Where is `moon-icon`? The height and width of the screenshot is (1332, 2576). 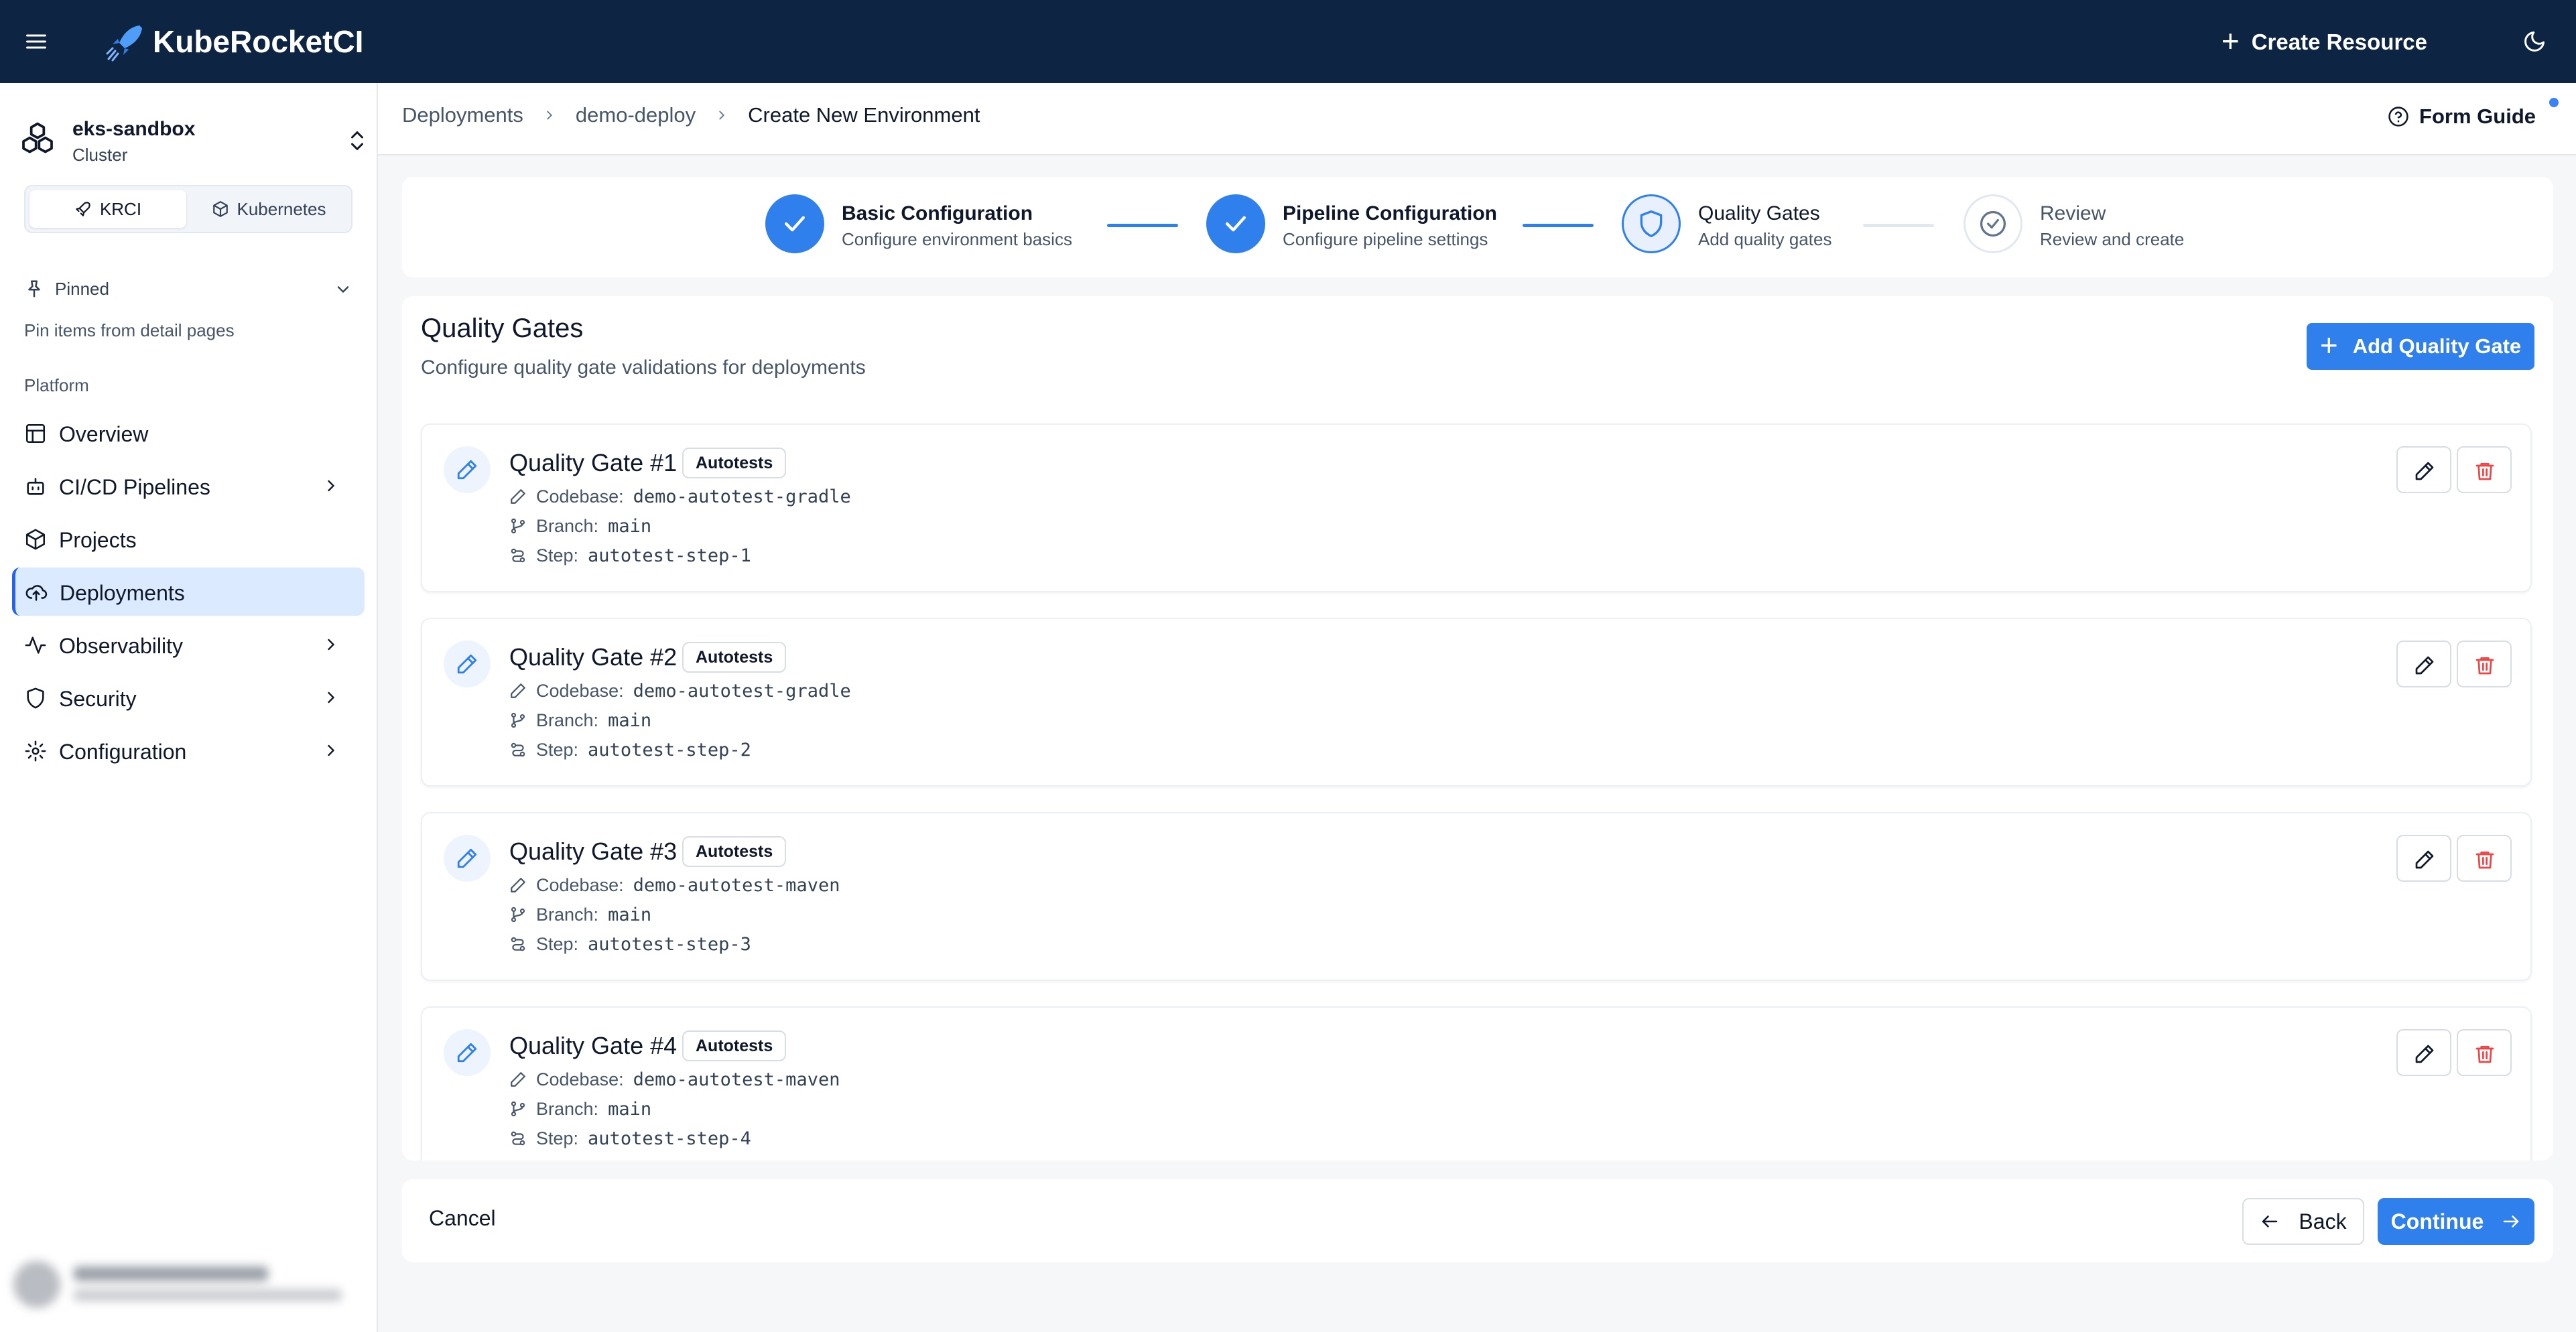
moon-icon is located at coordinates (2534, 41).